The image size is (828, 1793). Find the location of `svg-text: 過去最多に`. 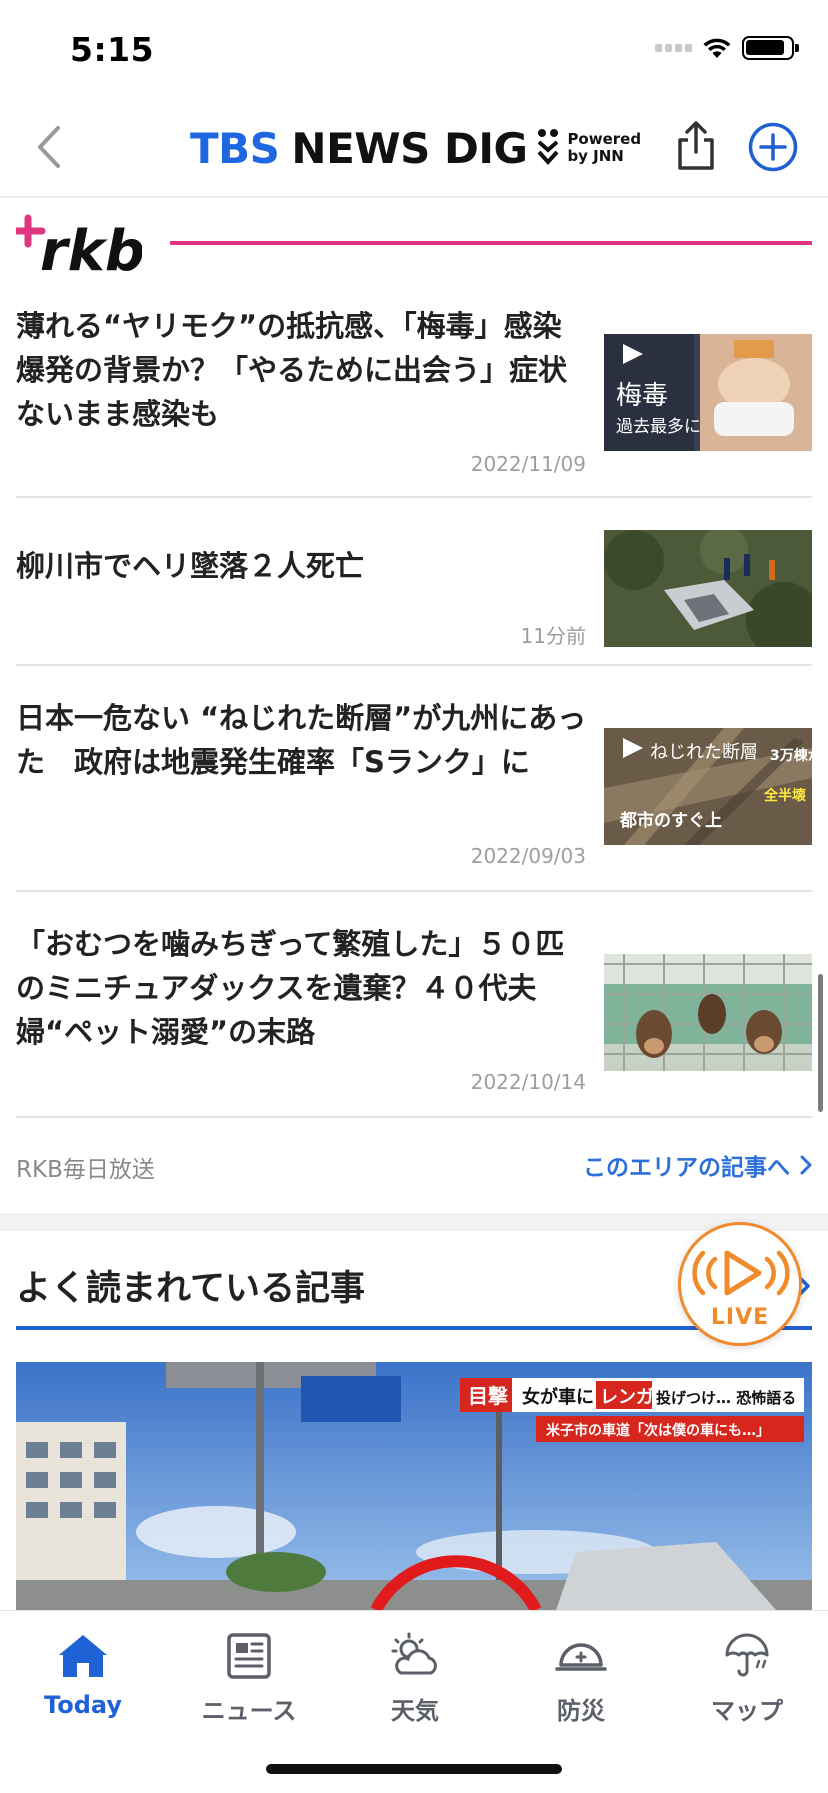

svg-text: 過去最多に is located at coordinates (658, 427).